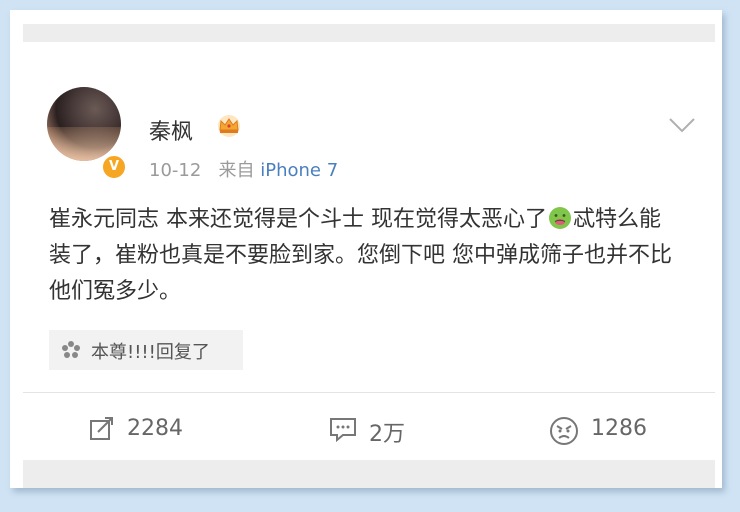 The width and height of the screenshot is (740, 512). I want to click on post-meta: 10-12 来自 iPhone 7, so click(243, 169).